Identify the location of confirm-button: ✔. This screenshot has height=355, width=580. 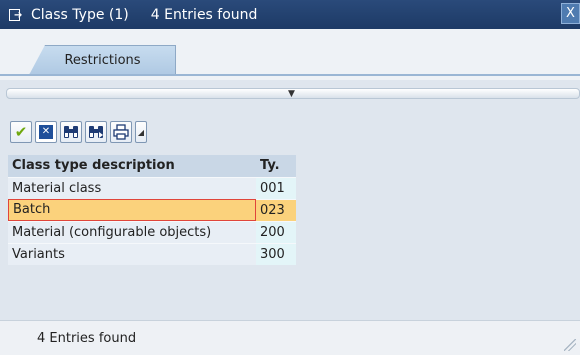
(21, 132).